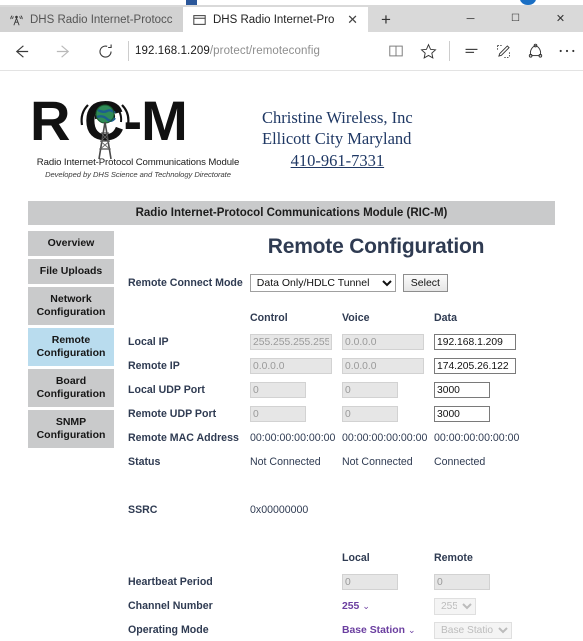 The height and width of the screenshot is (641, 583). What do you see at coordinates (388, 414) in the screenshot?
I see `cell-remote-udp-voice` at bounding box center [388, 414].